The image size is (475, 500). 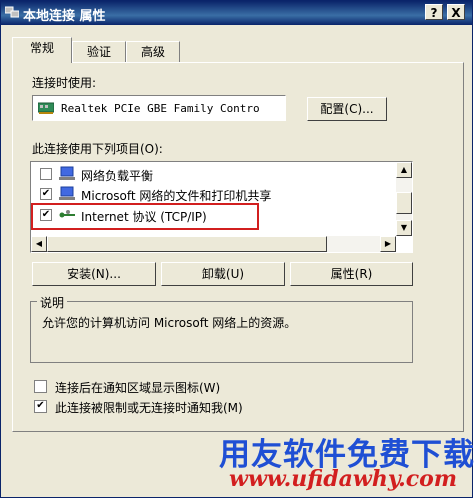 I want to click on tab-general-label: 常规, so click(x=41, y=48).